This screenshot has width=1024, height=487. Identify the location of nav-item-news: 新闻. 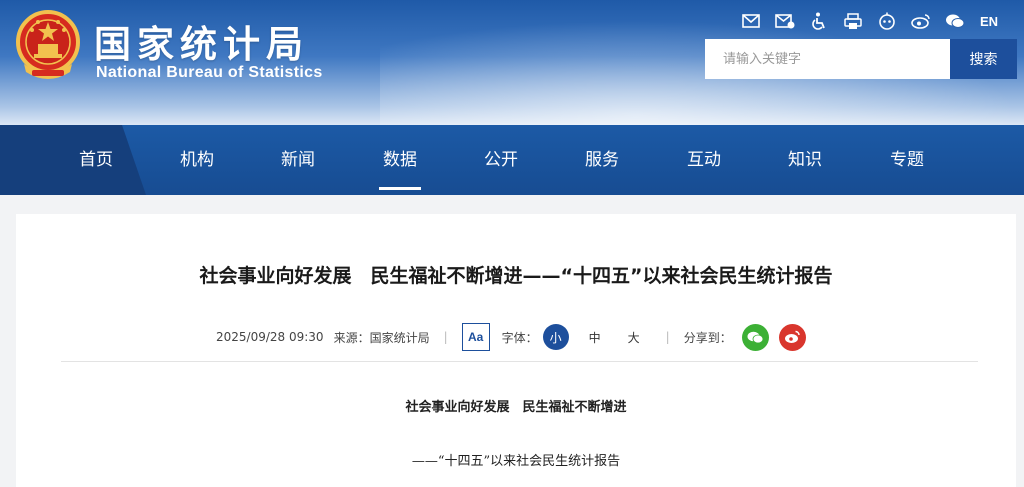
(298, 160).